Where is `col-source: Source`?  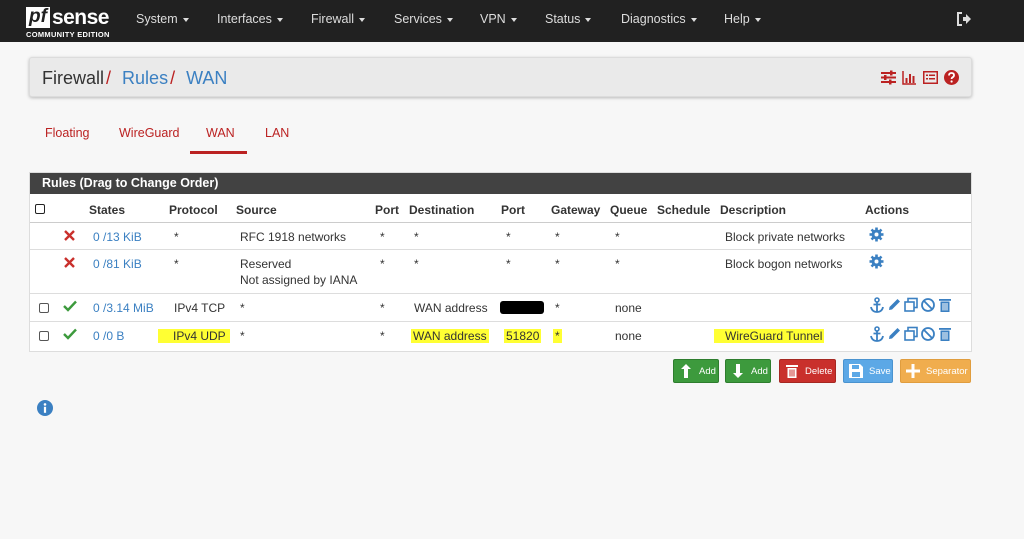 col-source: Source is located at coordinates (256, 210).